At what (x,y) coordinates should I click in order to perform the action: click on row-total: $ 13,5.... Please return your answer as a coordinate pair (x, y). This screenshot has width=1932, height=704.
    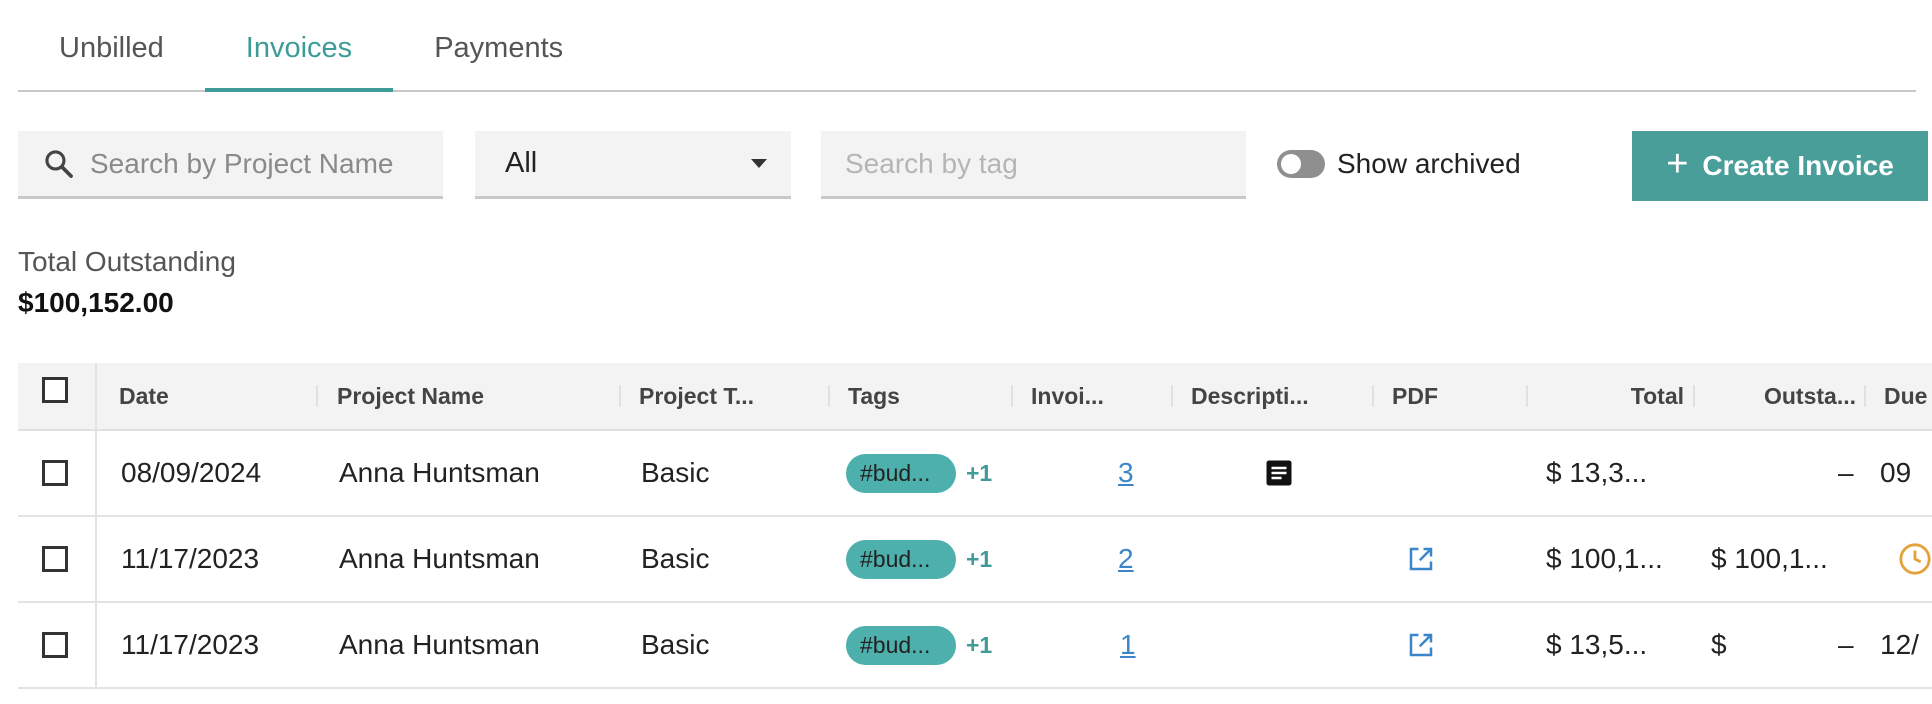
    Looking at the image, I should click on (1597, 644).